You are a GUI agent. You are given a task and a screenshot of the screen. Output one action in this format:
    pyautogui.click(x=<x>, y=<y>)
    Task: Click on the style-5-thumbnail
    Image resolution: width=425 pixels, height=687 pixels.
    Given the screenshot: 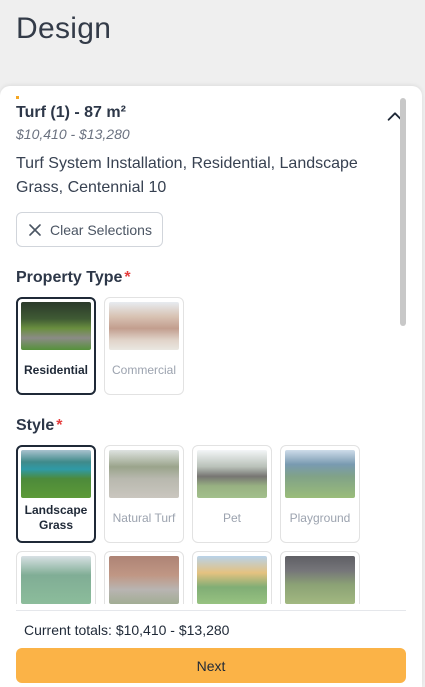 What is the action you would take?
    pyautogui.click(x=56, y=580)
    